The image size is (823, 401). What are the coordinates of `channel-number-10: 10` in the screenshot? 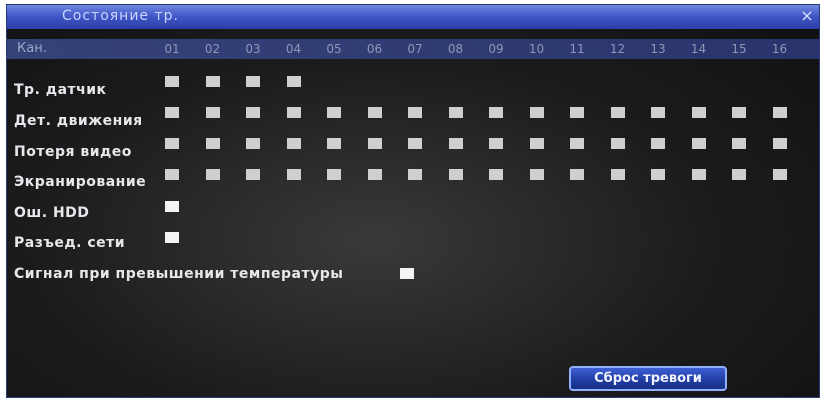 It's located at (536, 49).